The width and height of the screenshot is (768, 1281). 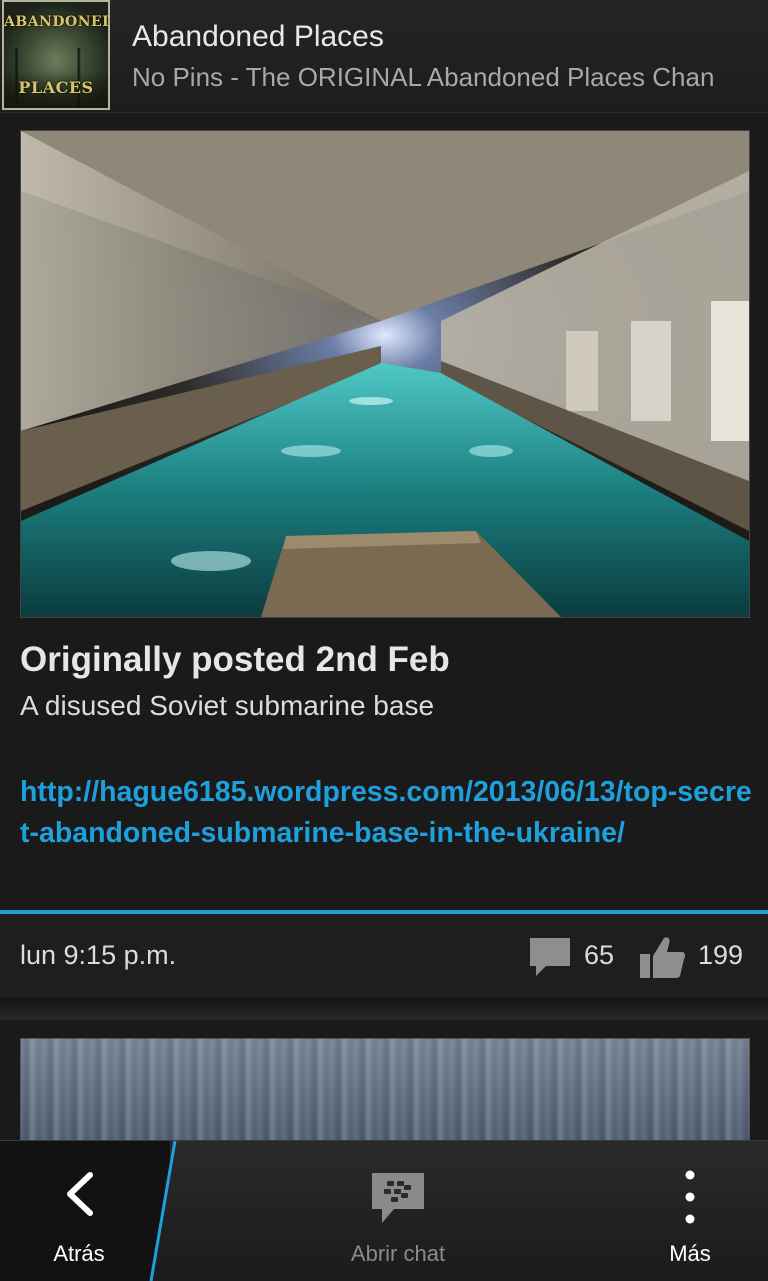 What do you see at coordinates (227, 705) in the screenshot?
I see `post-text: A disused Soviet submarine base` at bounding box center [227, 705].